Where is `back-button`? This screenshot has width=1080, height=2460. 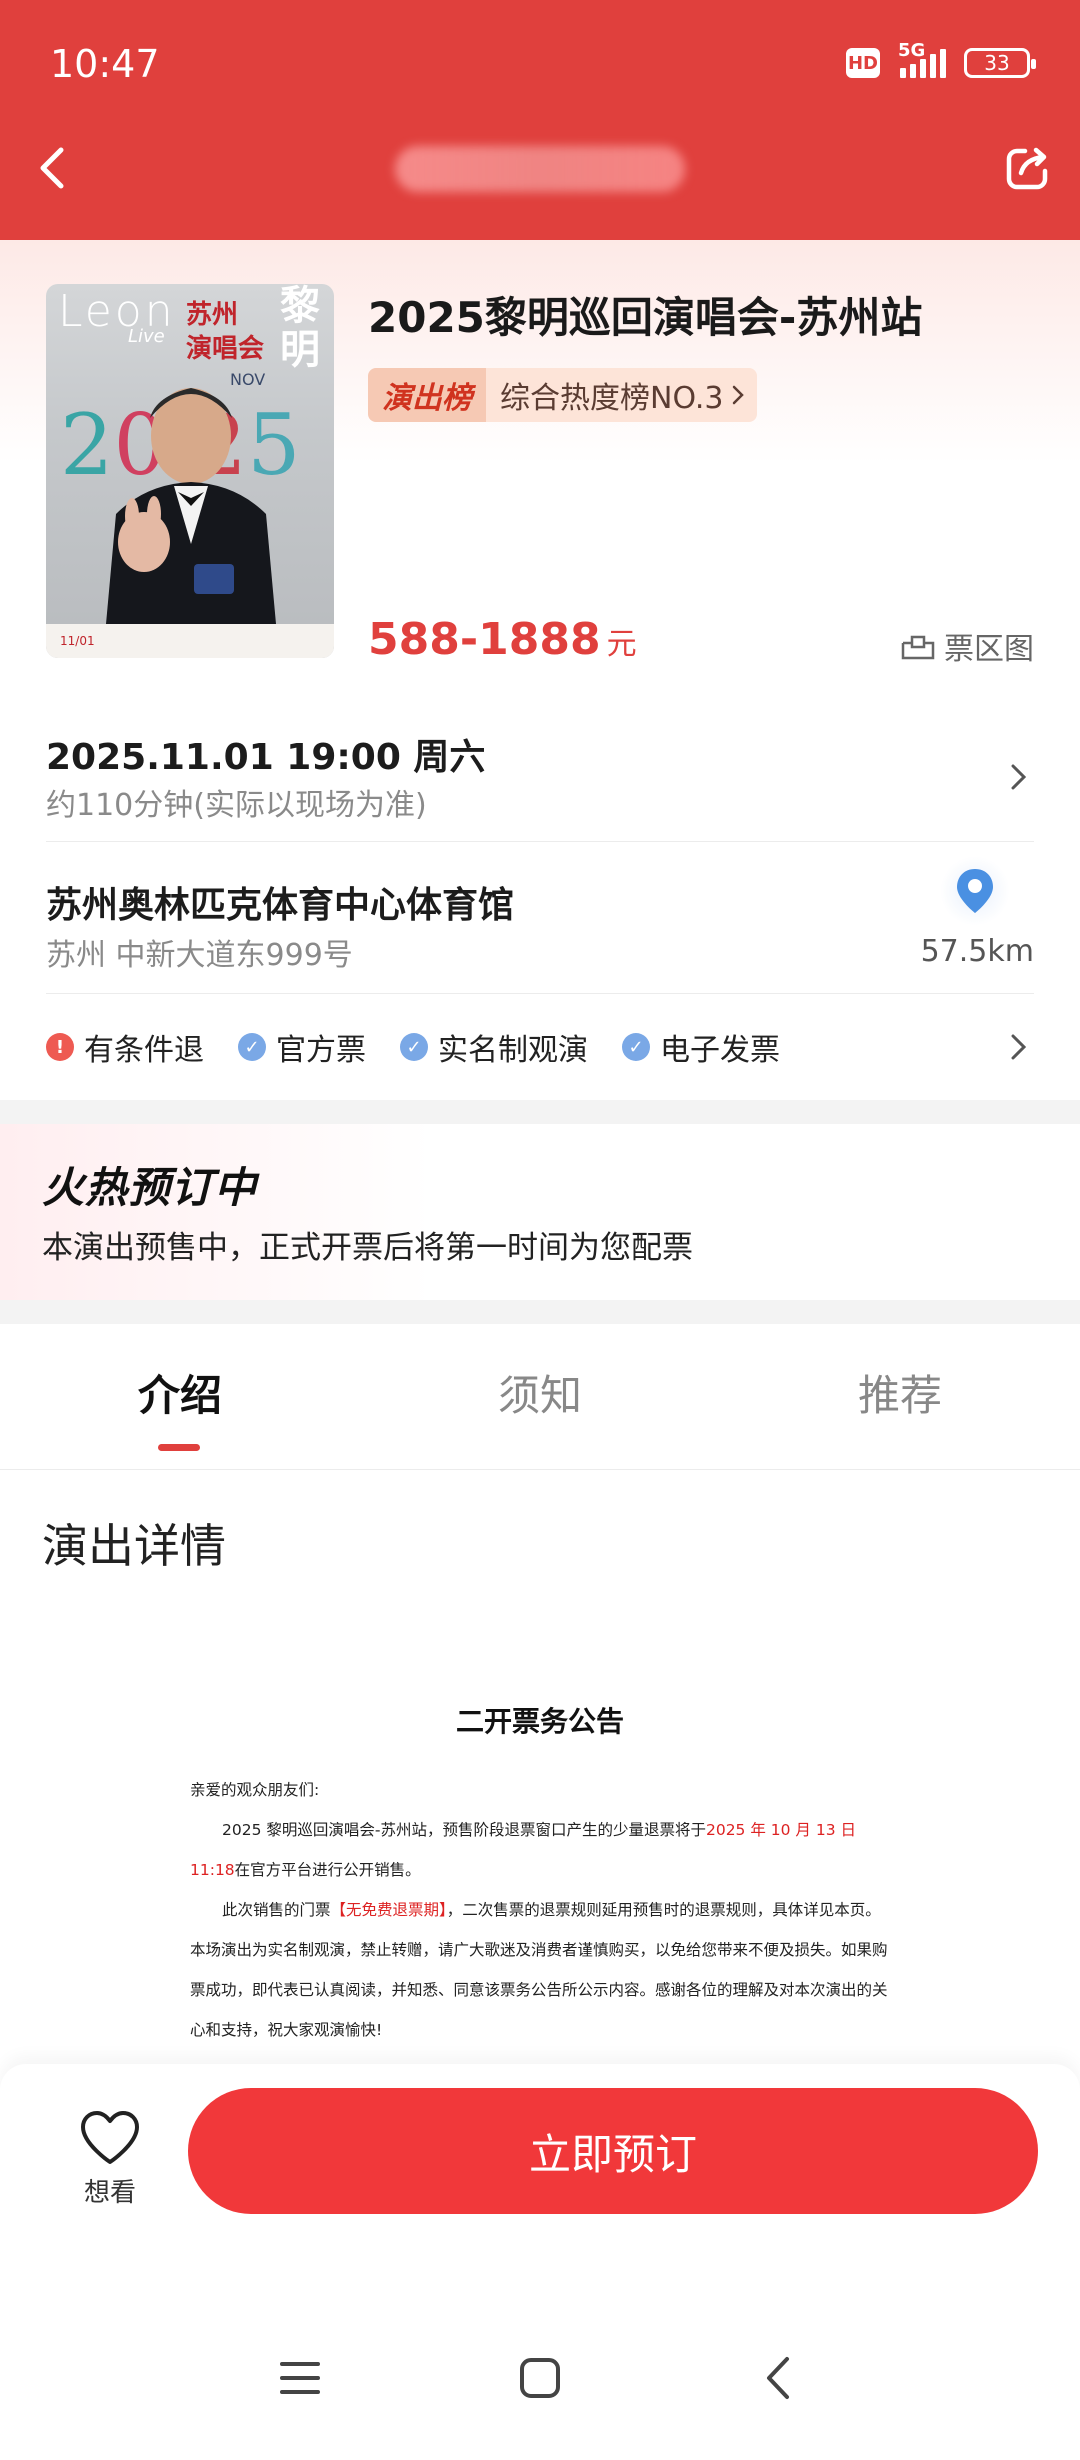
back-button is located at coordinates (52, 168).